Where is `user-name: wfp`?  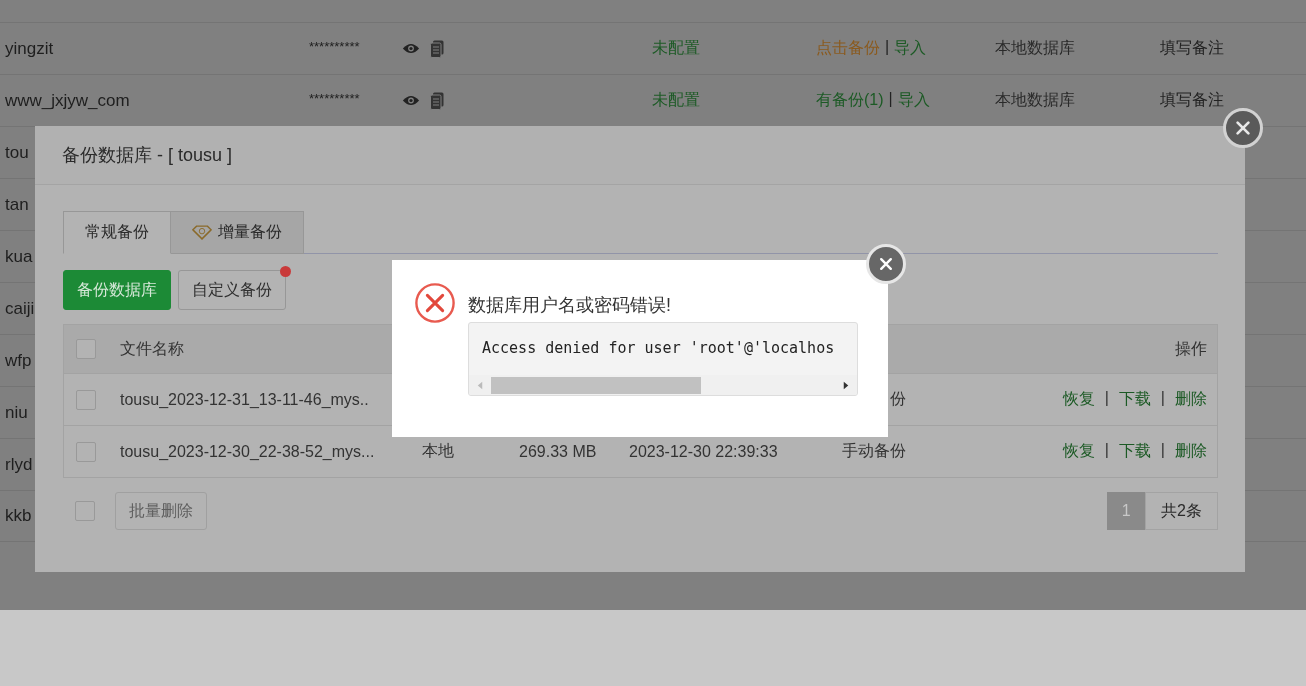 user-name: wfp is located at coordinates (18, 360).